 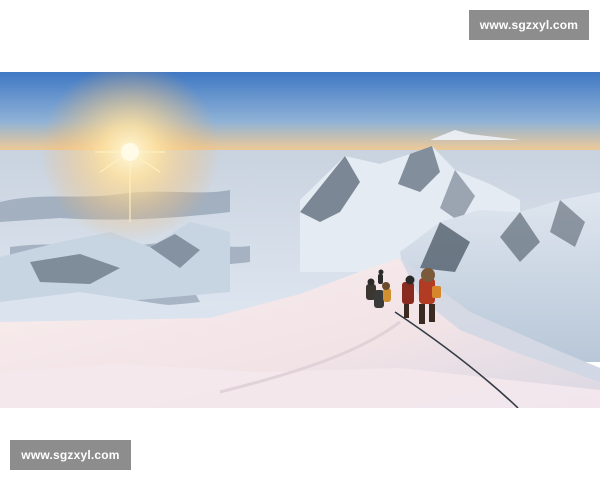 I want to click on watermark-top: www.sgzxyl.com, so click(x=529, y=25).